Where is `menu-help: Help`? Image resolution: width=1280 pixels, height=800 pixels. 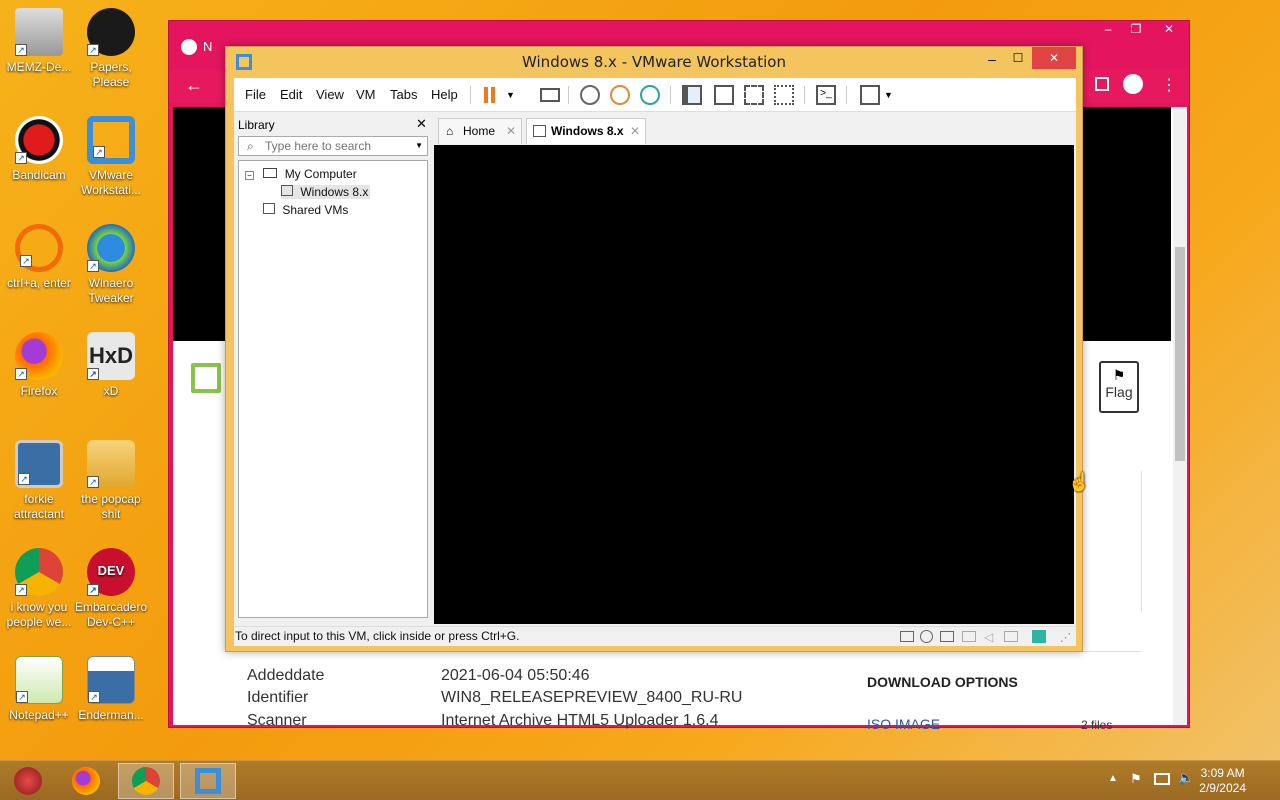
menu-help: Help is located at coordinates (444, 94).